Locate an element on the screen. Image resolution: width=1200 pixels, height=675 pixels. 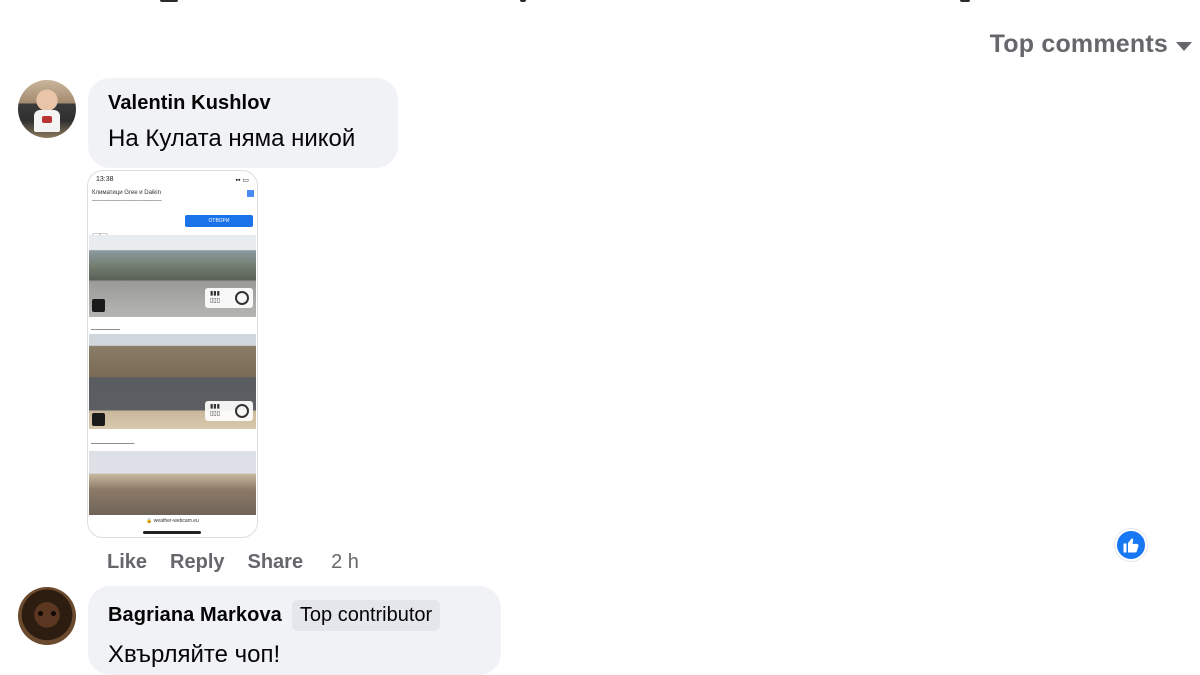
reply-button: Reply is located at coordinates (197, 562).